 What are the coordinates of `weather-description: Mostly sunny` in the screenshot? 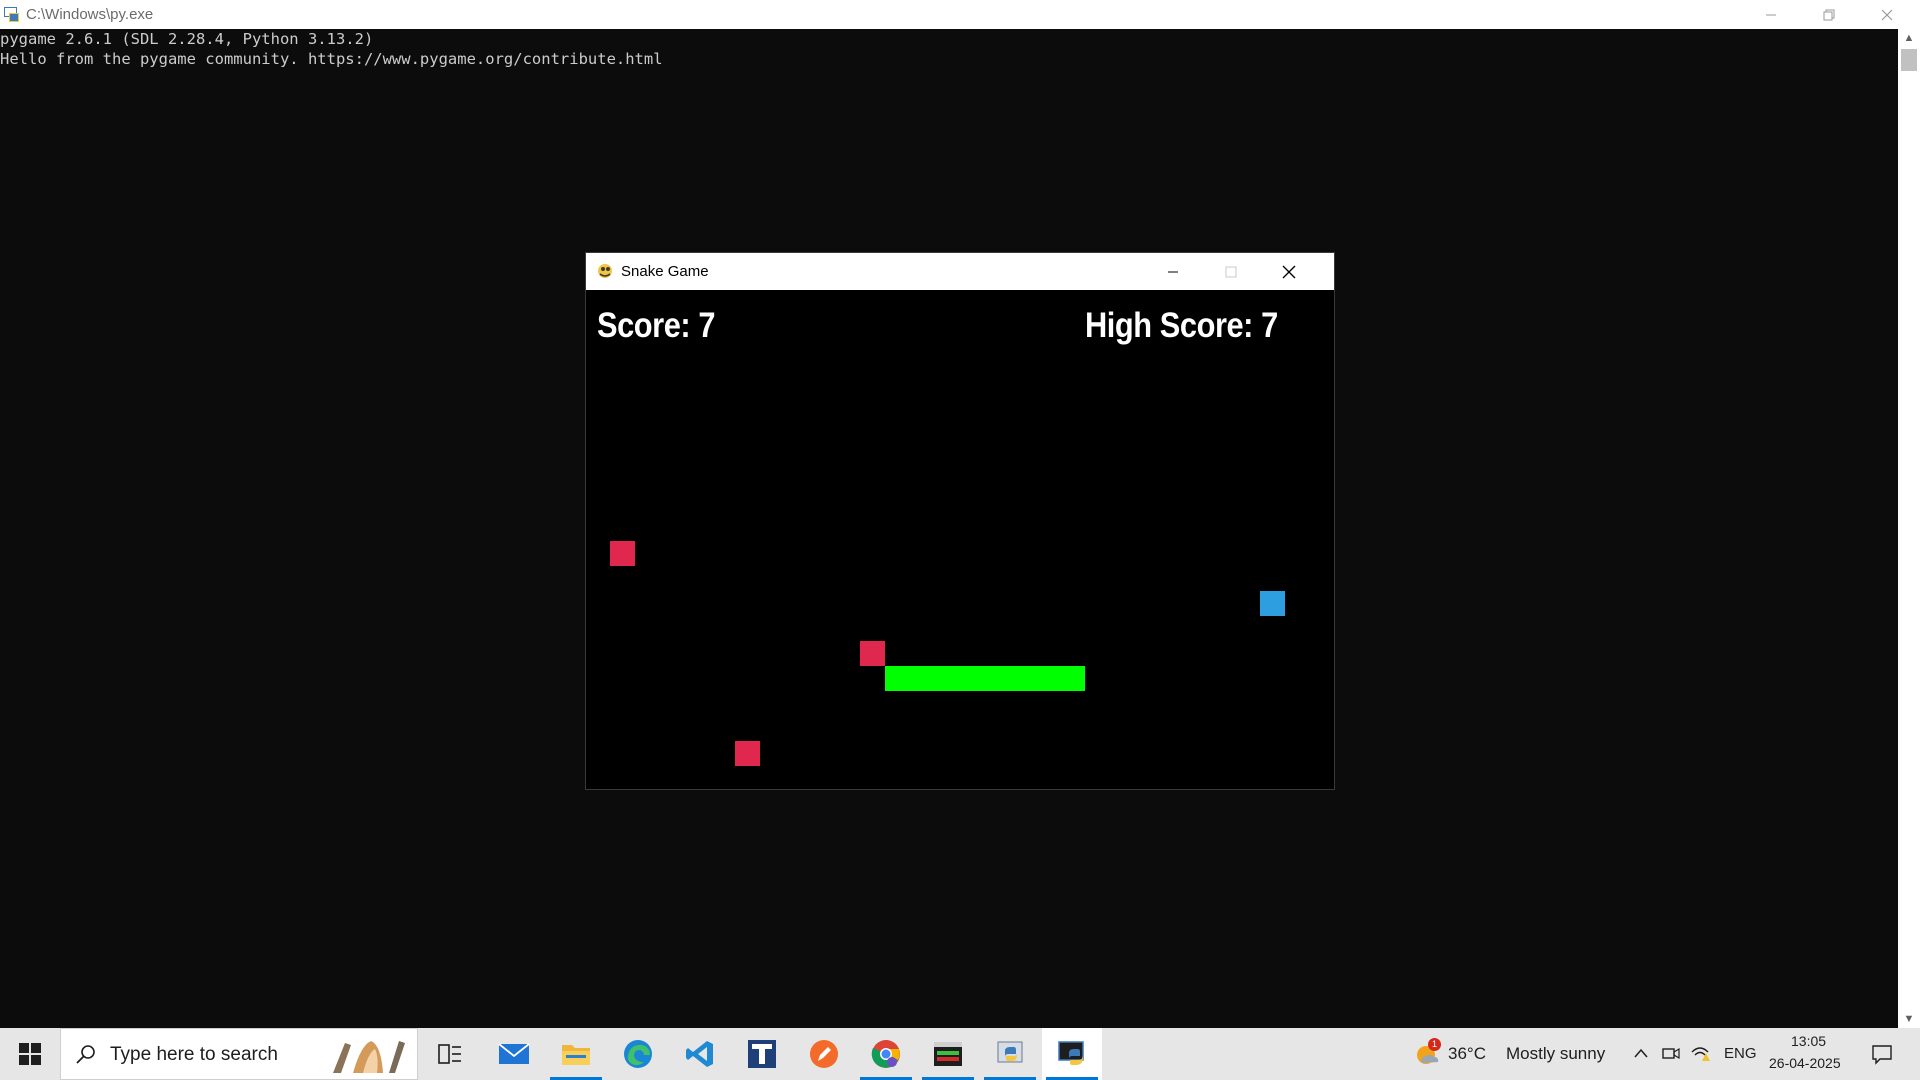 It's located at (1555, 1054).